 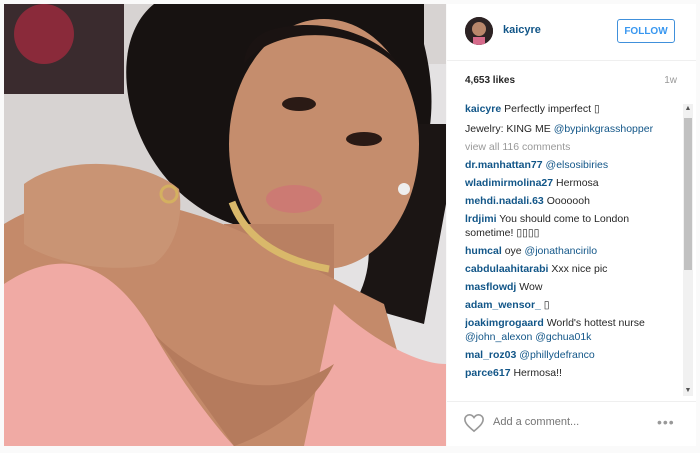 What do you see at coordinates (490, 287) in the screenshot?
I see `comment-username: masflowdj` at bounding box center [490, 287].